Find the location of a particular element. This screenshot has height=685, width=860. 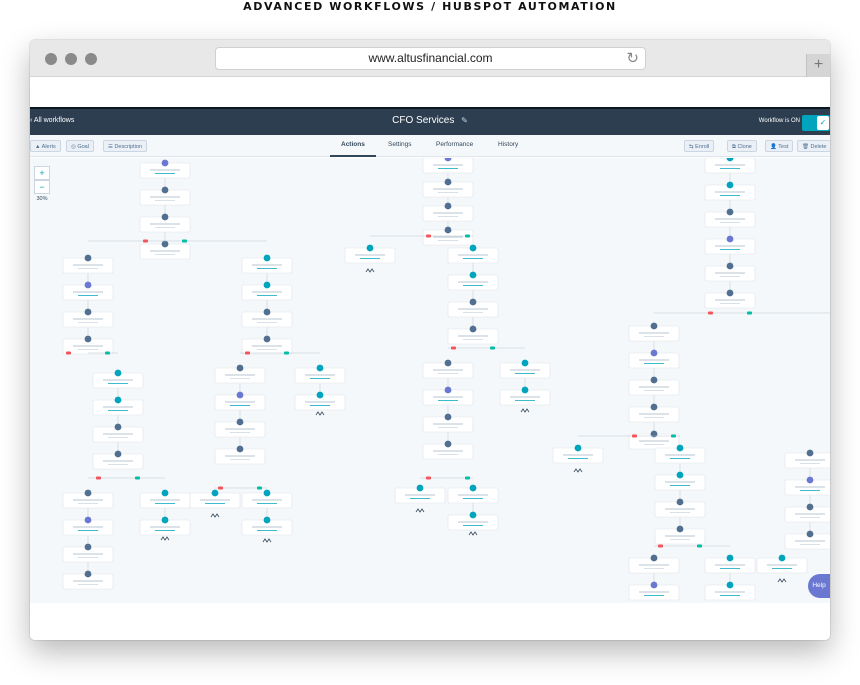

workflow-title: CFO Services ✎ is located at coordinates (430, 120).